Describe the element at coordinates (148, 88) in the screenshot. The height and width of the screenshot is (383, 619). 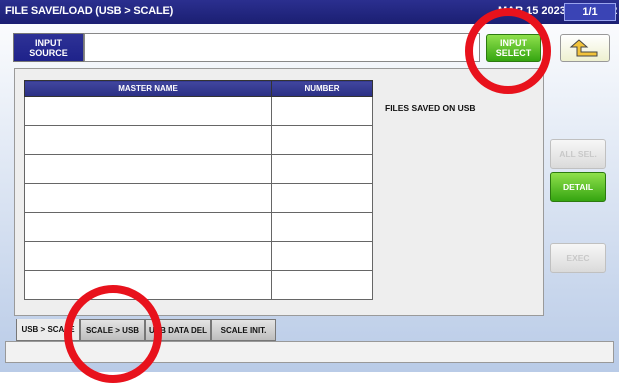
I see `column-header-master-name: MASTER NAME` at that location.